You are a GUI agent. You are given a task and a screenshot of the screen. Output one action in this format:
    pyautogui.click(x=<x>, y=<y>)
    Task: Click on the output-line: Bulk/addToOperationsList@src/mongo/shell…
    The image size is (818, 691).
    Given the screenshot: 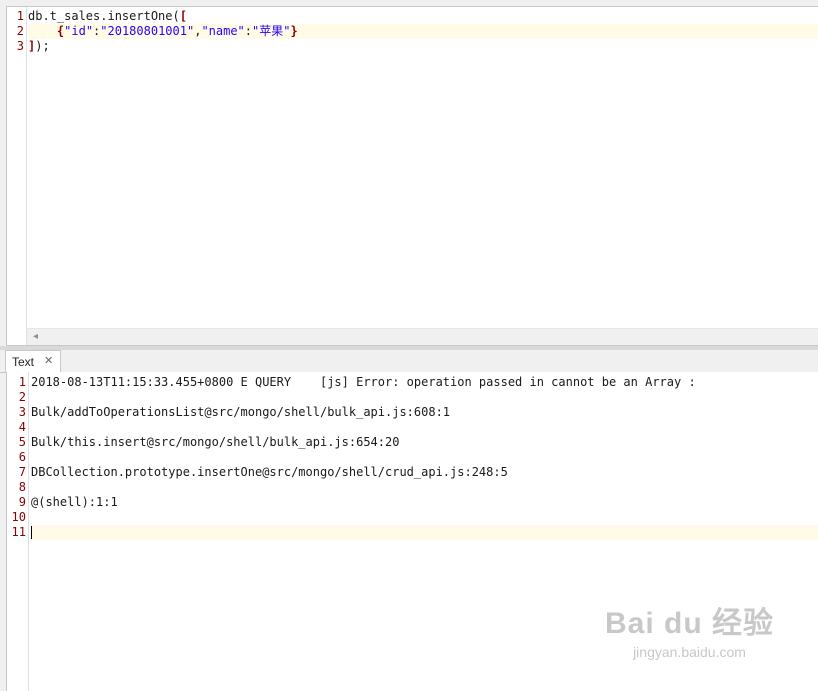 What is the action you would take?
    pyautogui.click(x=424, y=412)
    